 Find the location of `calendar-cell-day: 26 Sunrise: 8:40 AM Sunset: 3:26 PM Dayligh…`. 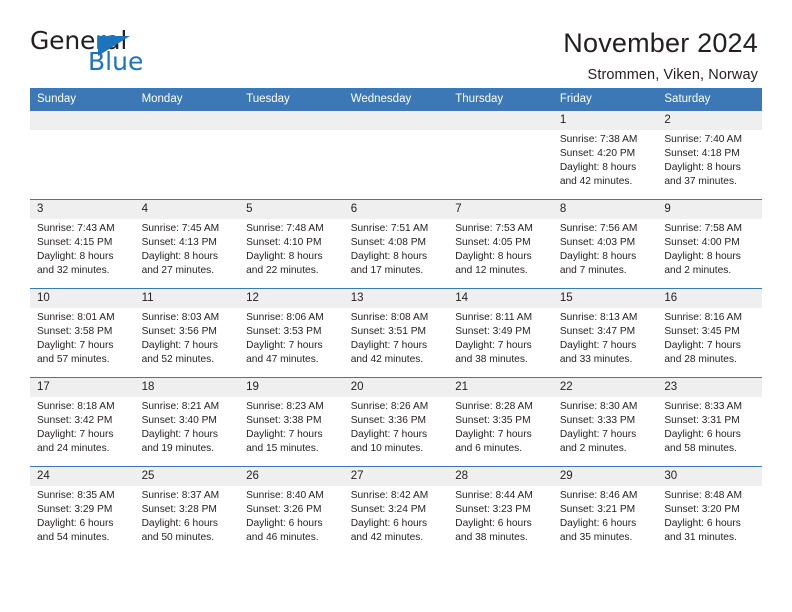

calendar-cell-day: 26 Sunrise: 8:40 AM Sunset: 3:26 PM Dayligh… is located at coordinates (291, 511).